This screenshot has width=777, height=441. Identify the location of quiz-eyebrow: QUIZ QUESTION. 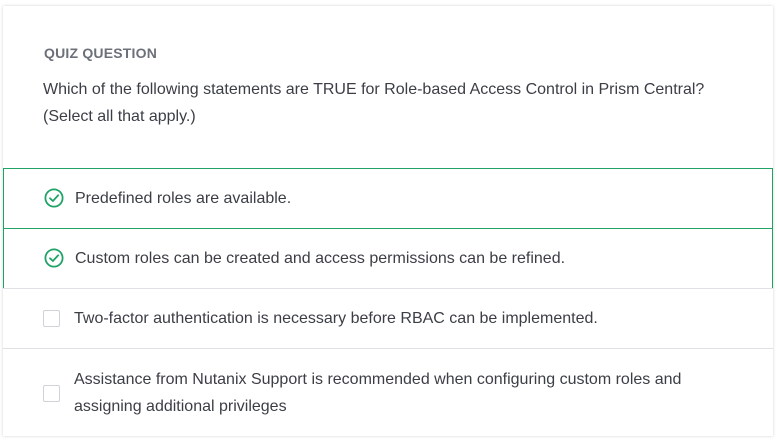
(101, 53).